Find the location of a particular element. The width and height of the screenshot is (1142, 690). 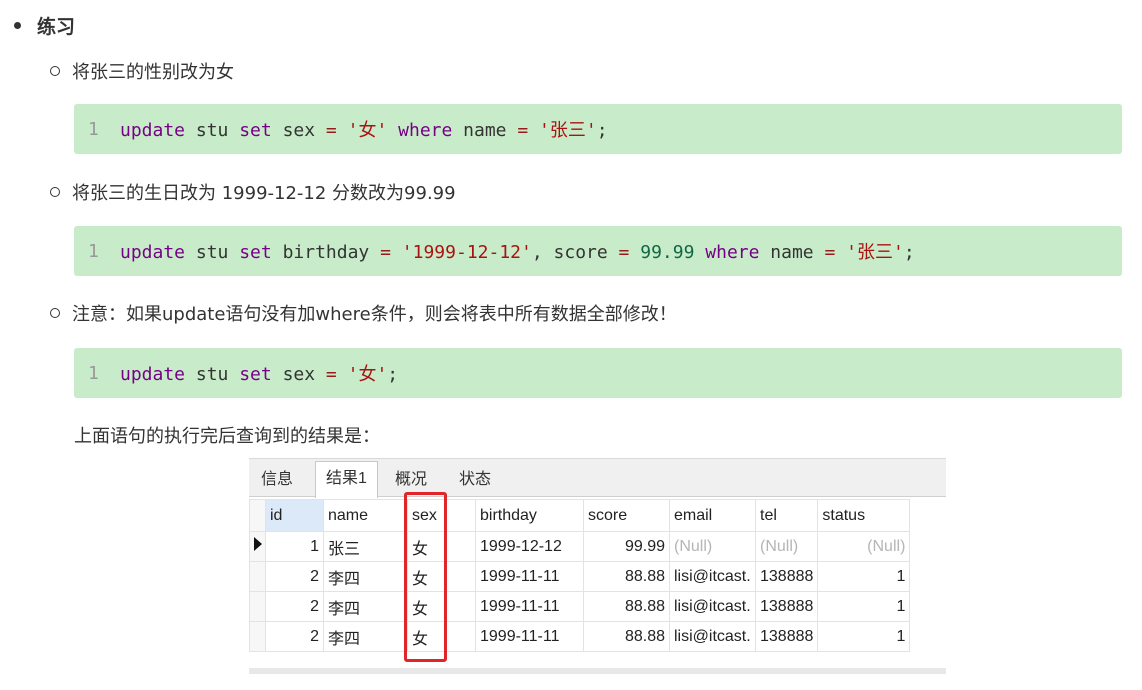

item-label: 将张三的性别改为女 is located at coordinates (153, 72).